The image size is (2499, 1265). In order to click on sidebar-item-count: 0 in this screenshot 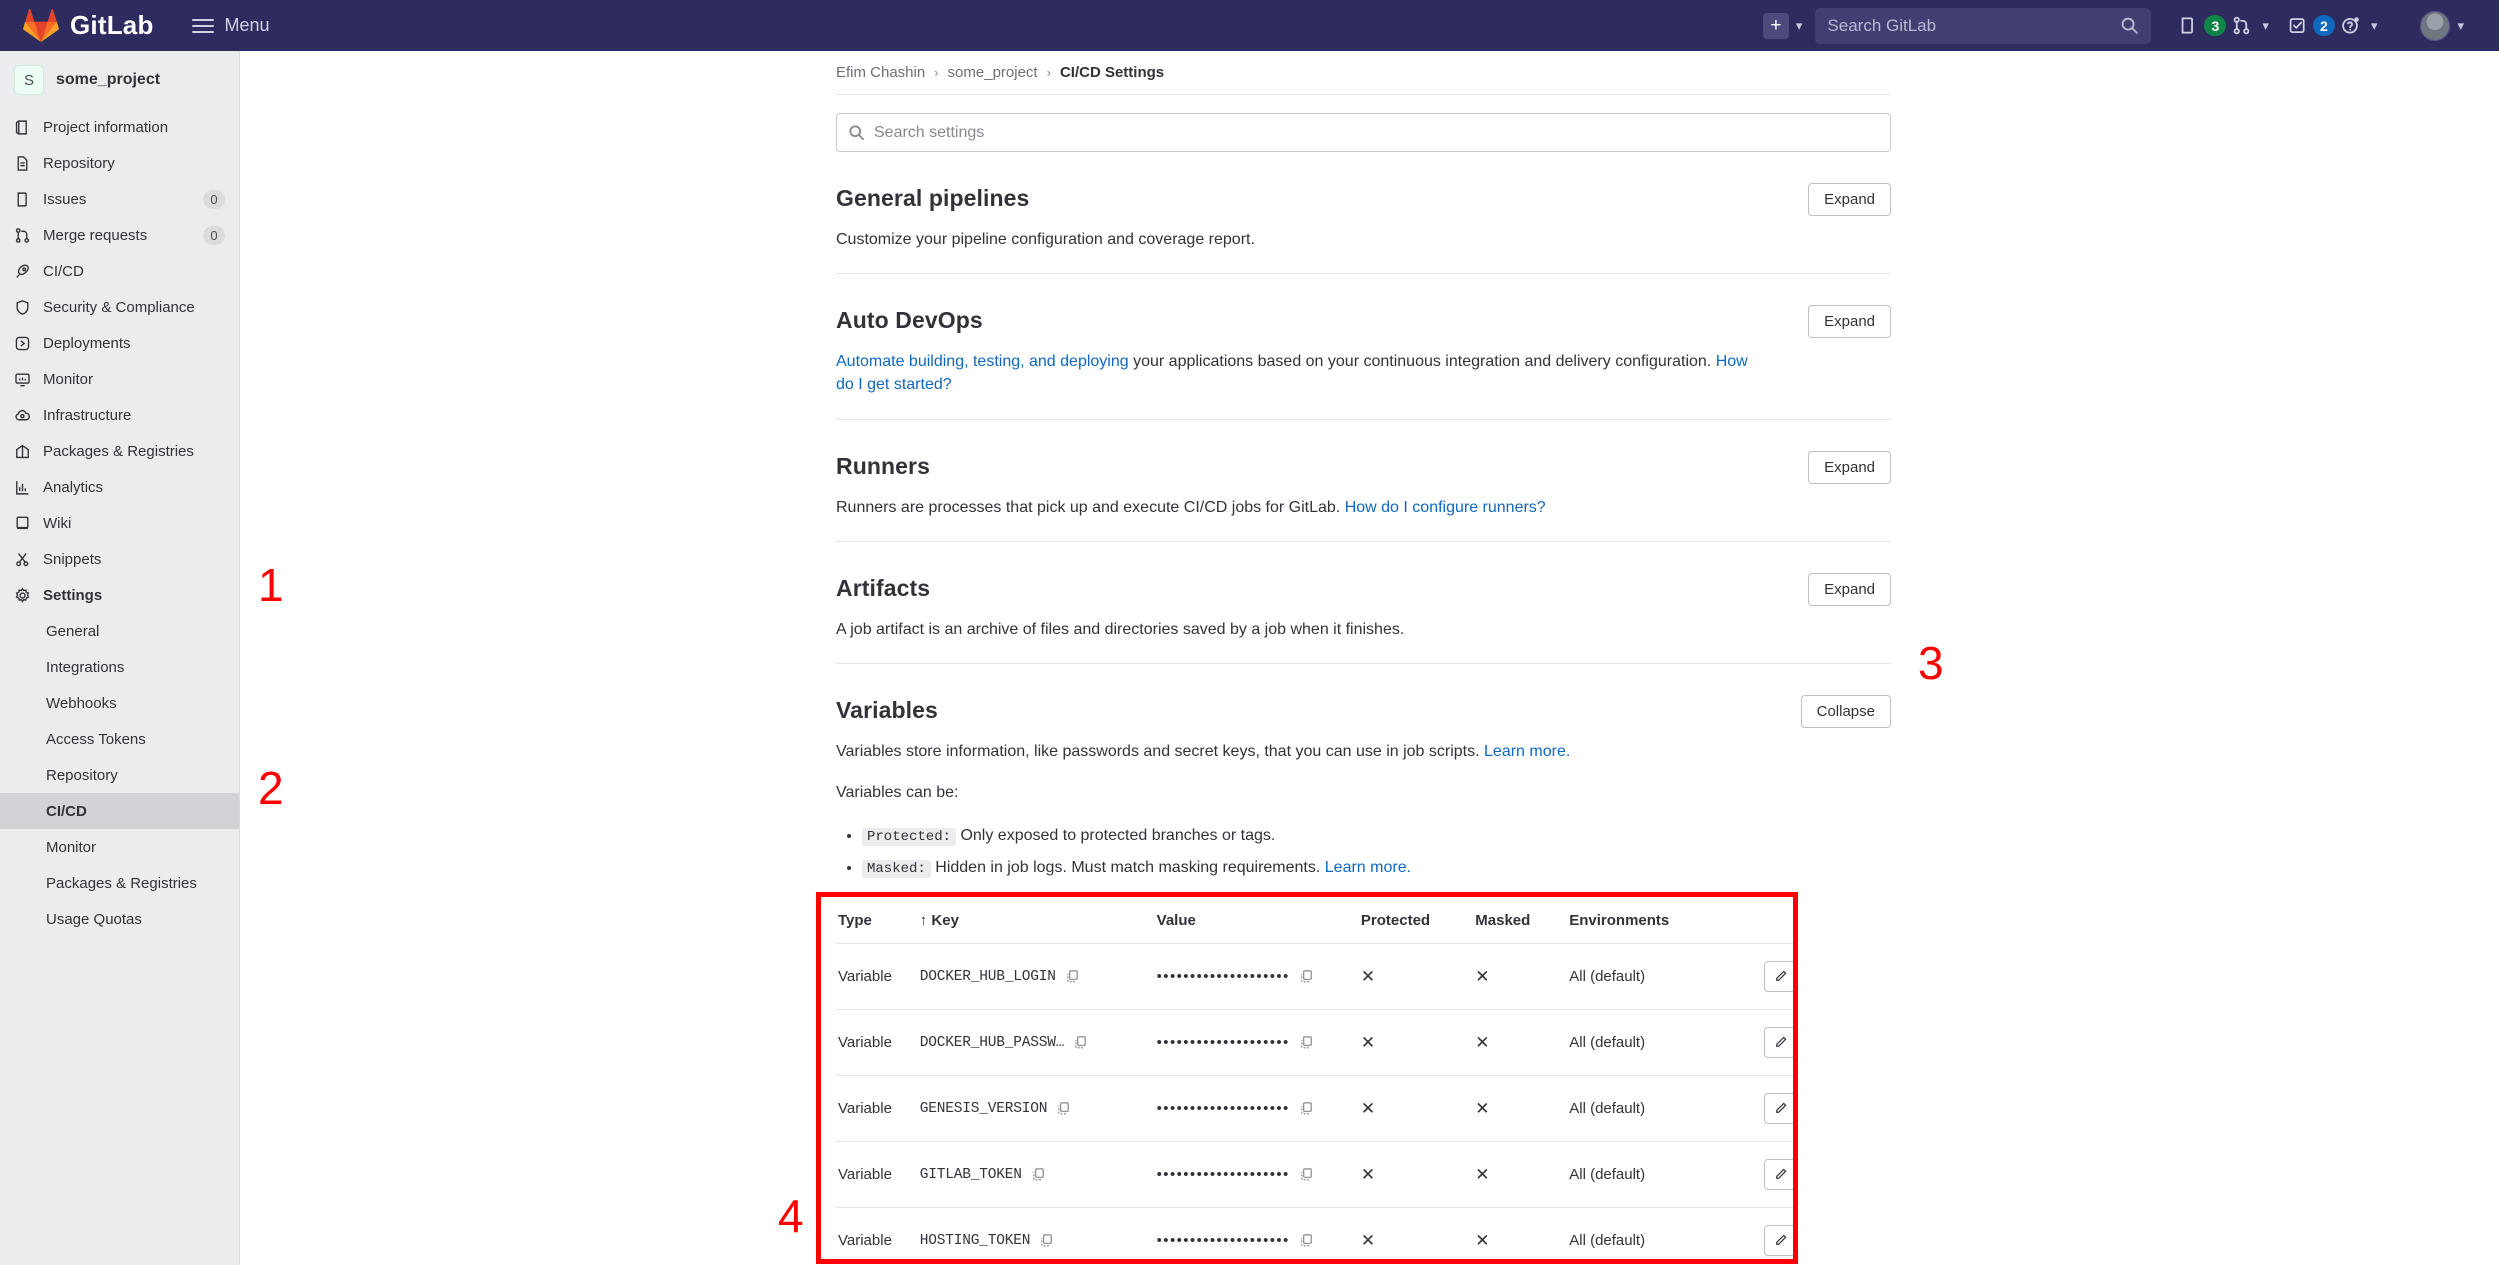, I will do `click(214, 199)`.